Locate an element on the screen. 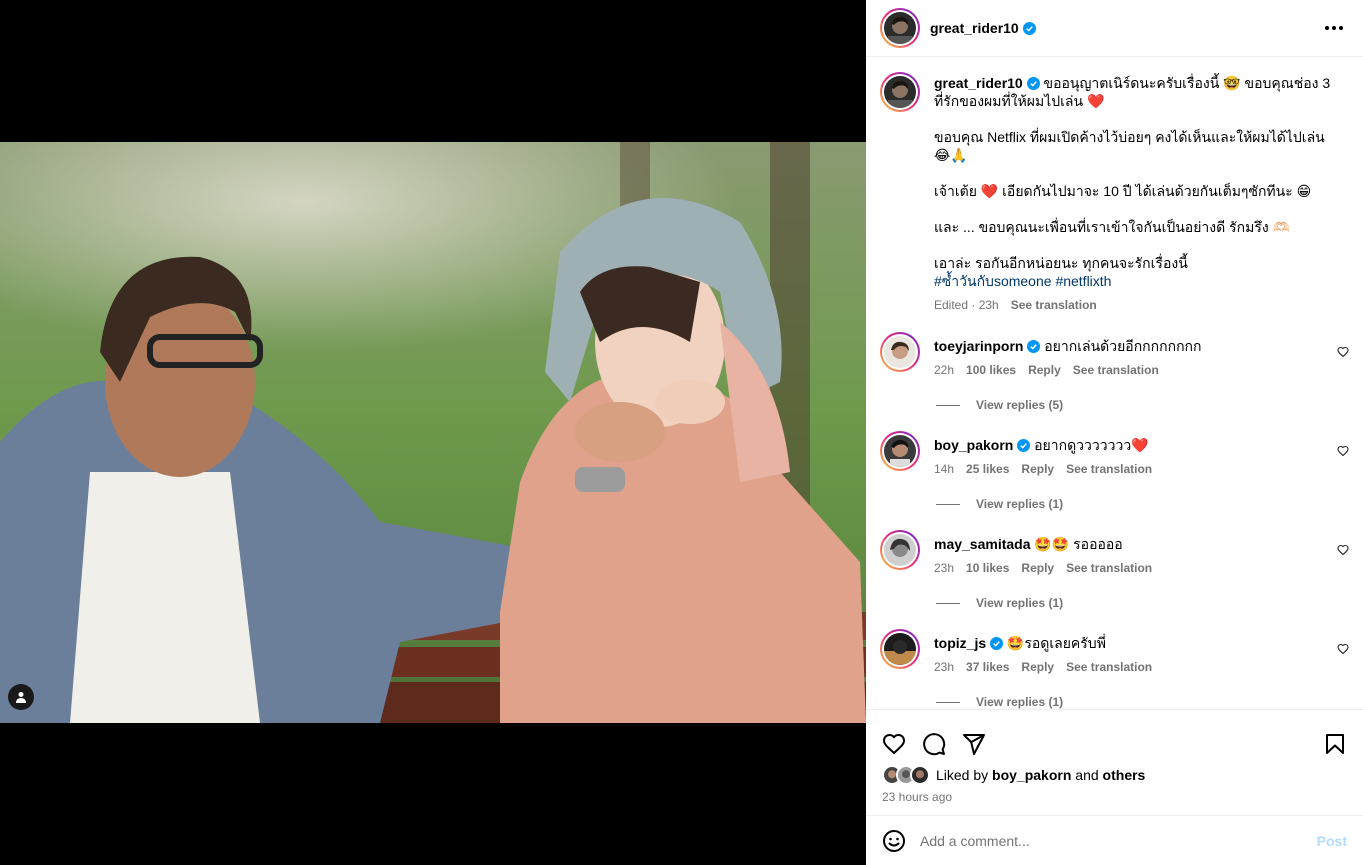  hashtag-link: #ซ้ำวันกับsomeone is located at coordinates (993, 281).